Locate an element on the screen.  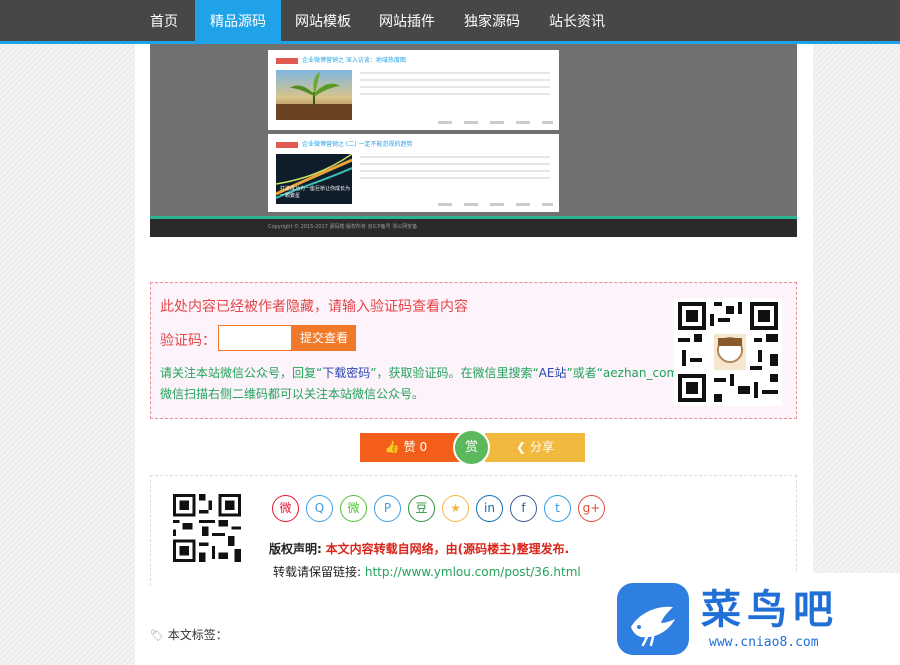
facebook-icon: f is located at coordinates (523, 508).